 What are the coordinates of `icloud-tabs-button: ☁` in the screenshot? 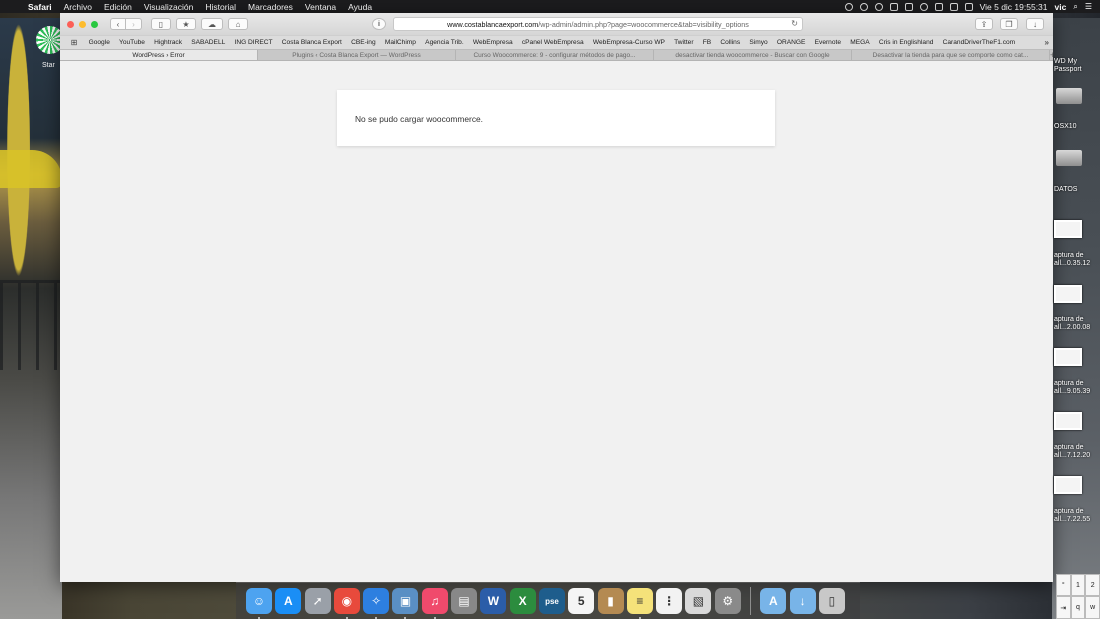 It's located at (212, 24).